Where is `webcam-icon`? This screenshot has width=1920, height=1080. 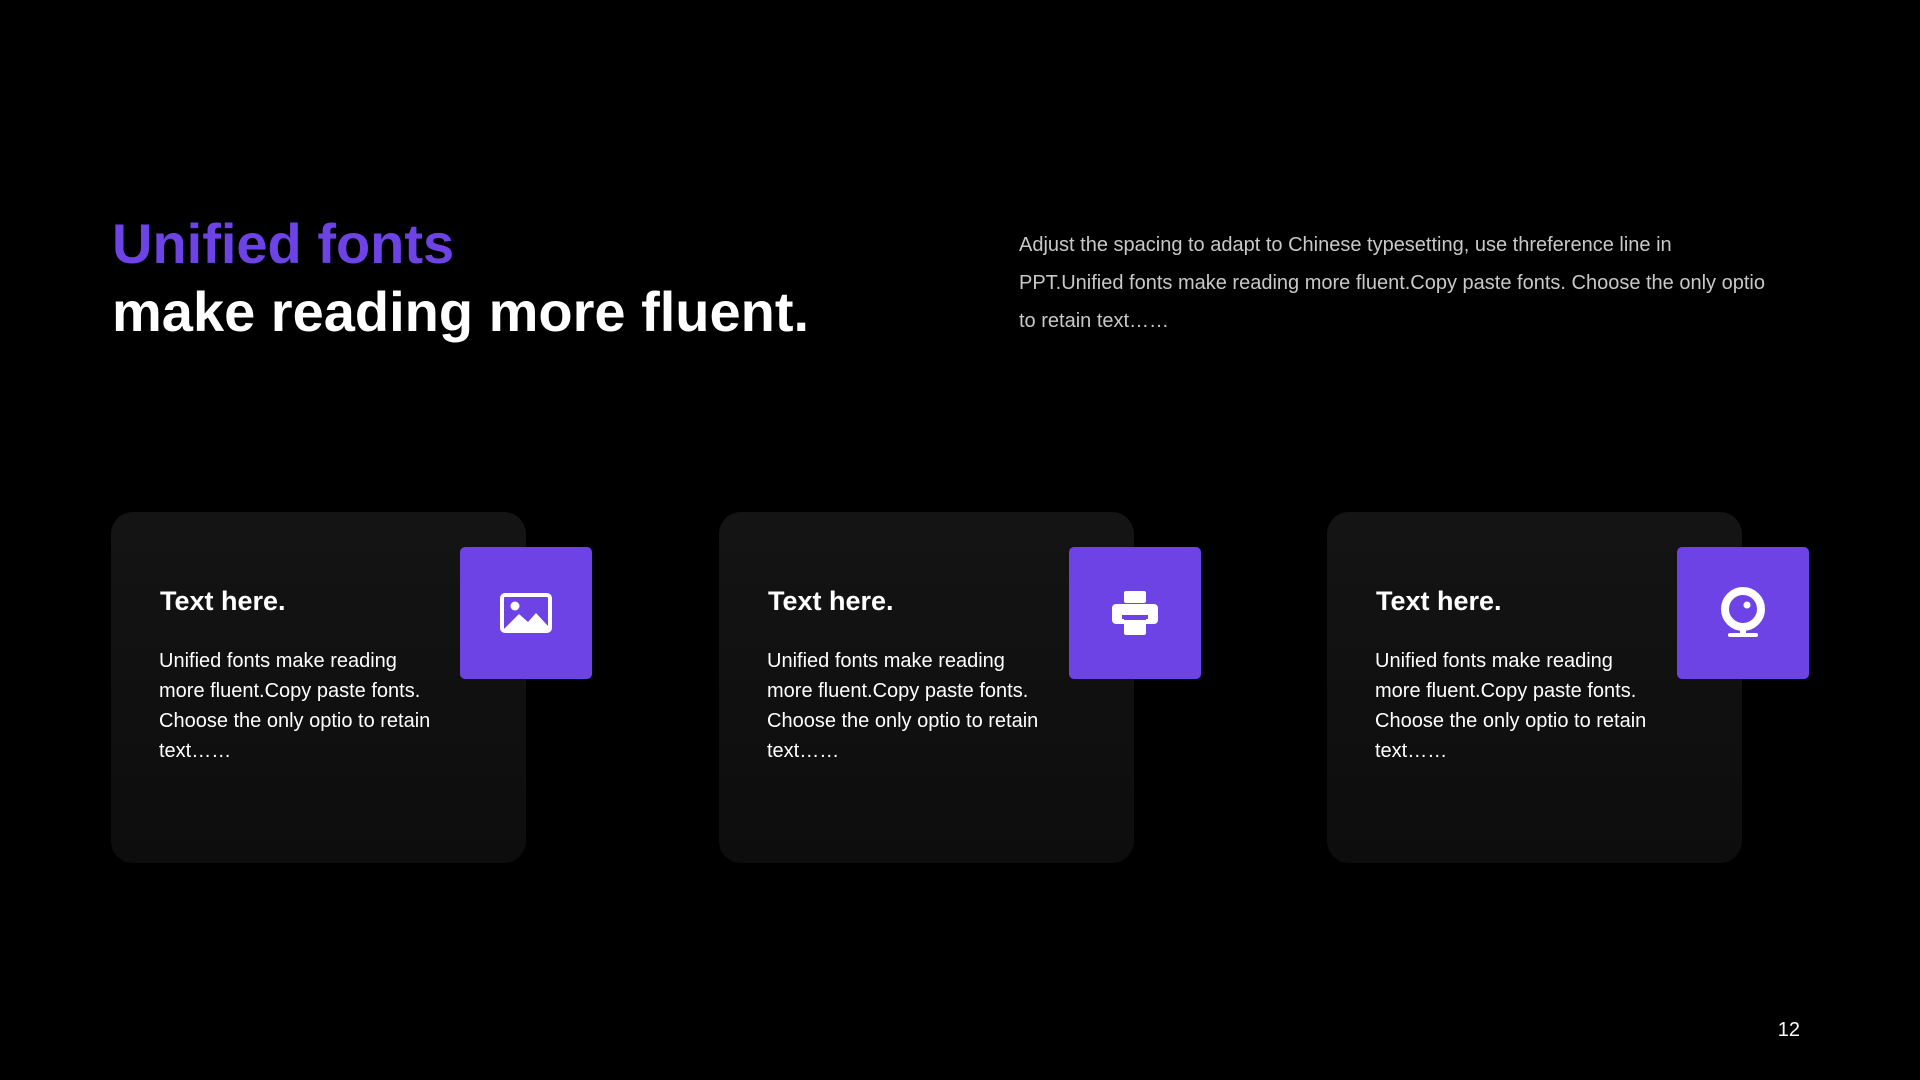 webcam-icon is located at coordinates (1743, 612).